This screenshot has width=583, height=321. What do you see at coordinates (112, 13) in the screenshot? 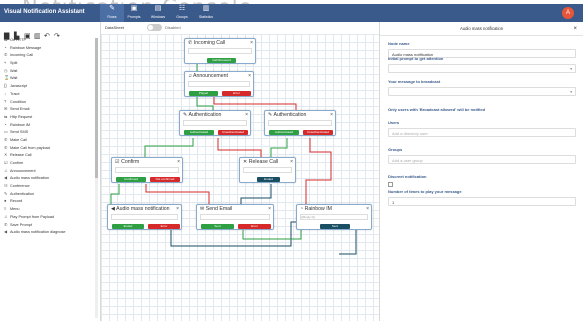
I see `nav-tab-flows: ✎ Flows` at bounding box center [112, 13].